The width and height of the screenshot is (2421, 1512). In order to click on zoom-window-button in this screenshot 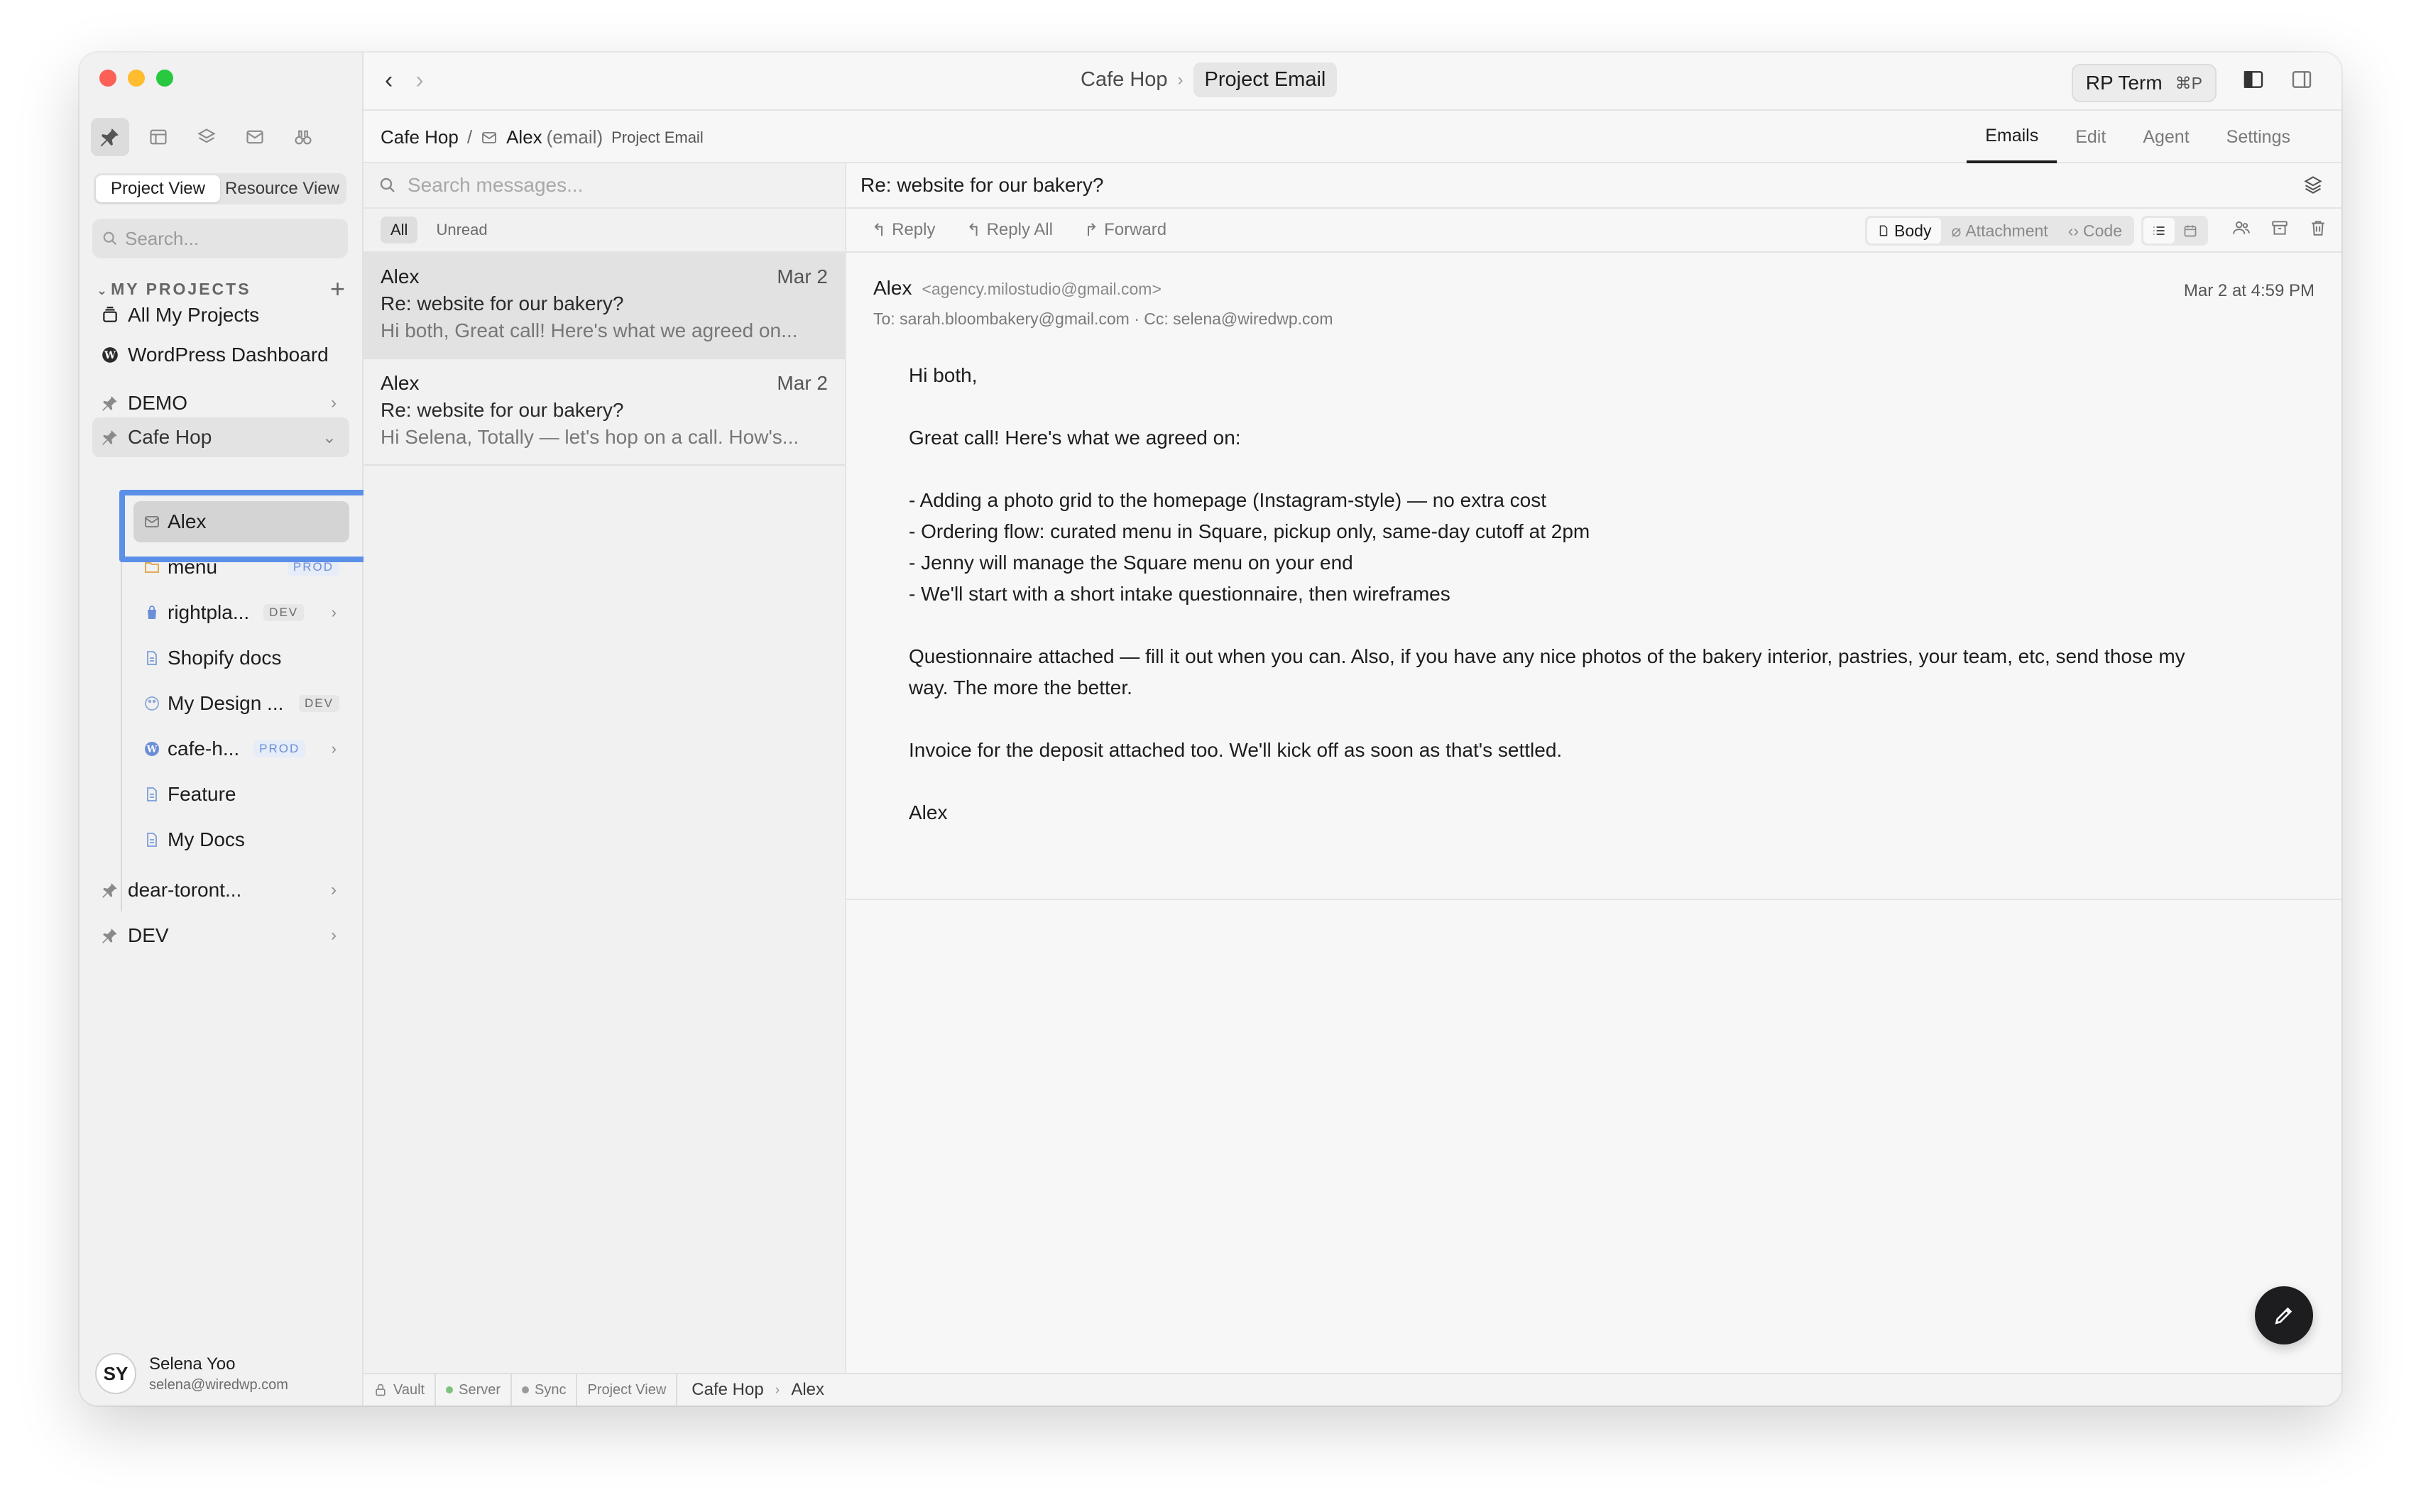, I will do `click(164, 79)`.